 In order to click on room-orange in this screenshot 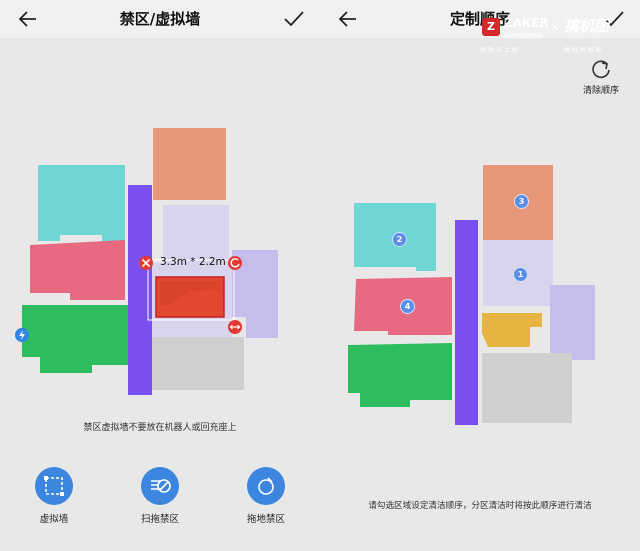, I will do `click(189, 164)`.